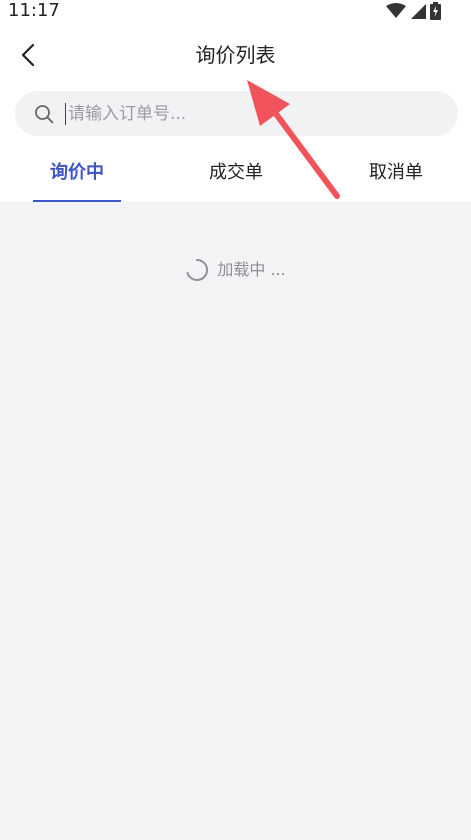  Describe the element at coordinates (44, 114) in the screenshot. I see `search-icon` at that location.